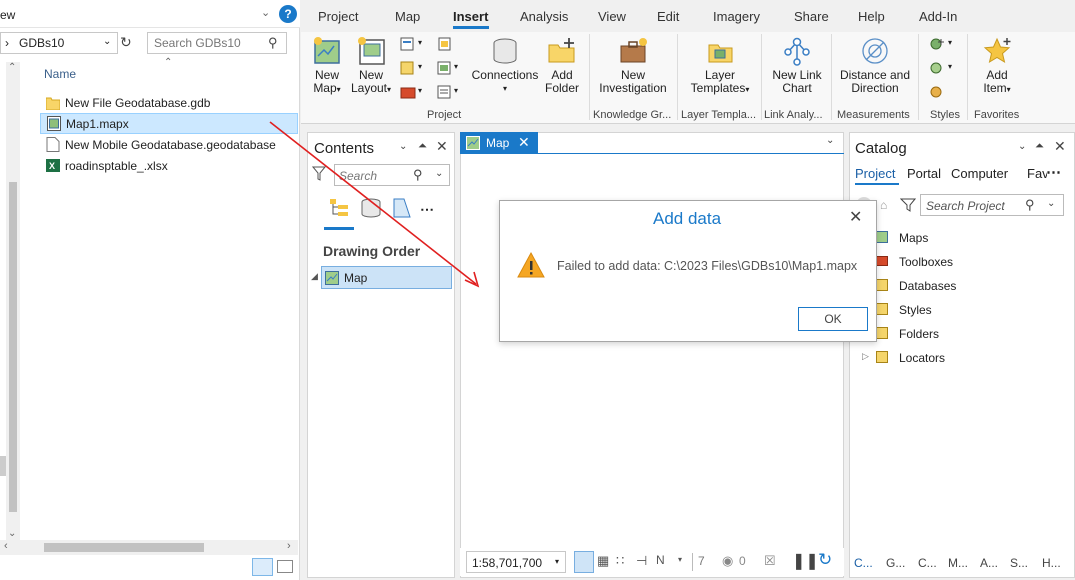 The height and width of the screenshot is (580, 1075). I want to click on new-link-chart-button: New Link Chart, so click(797, 65).